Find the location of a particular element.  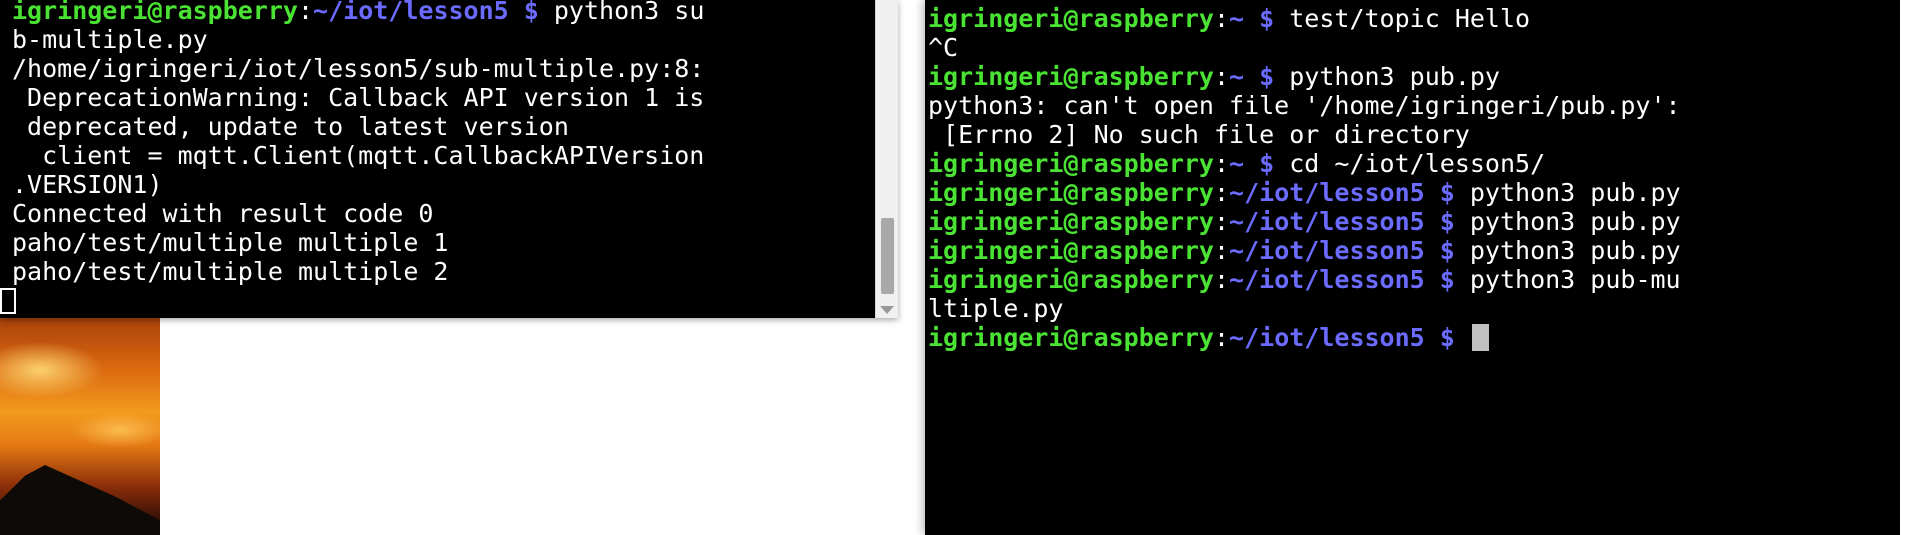

scrollbar-thumb is located at coordinates (887, 256).